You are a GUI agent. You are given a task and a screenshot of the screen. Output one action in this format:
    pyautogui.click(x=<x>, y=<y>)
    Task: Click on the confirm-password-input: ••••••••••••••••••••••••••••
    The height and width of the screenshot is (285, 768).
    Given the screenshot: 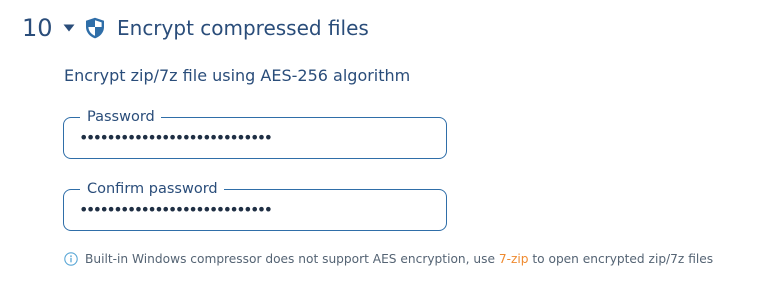 What is the action you would take?
    pyautogui.click(x=256, y=210)
    